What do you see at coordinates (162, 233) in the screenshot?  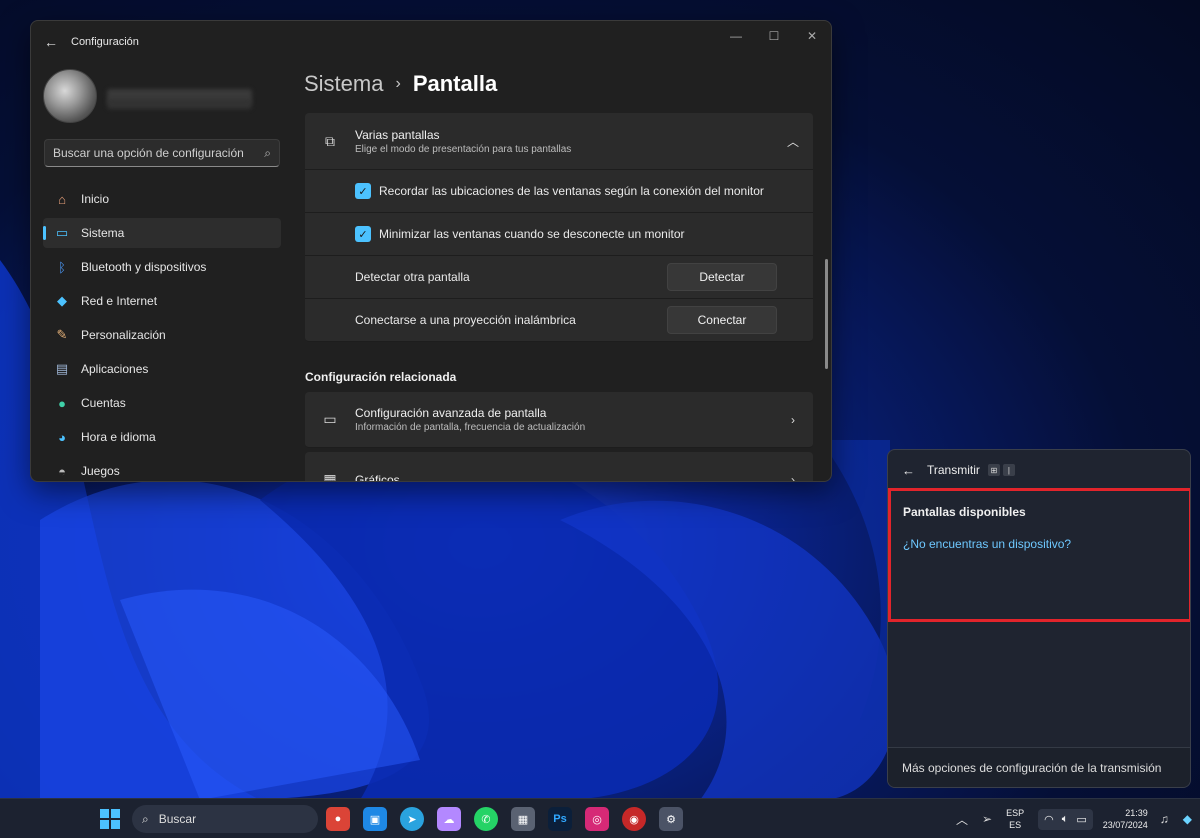 I see `sidebar-item-sistema: ▭ Sistema` at bounding box center [162, 233].